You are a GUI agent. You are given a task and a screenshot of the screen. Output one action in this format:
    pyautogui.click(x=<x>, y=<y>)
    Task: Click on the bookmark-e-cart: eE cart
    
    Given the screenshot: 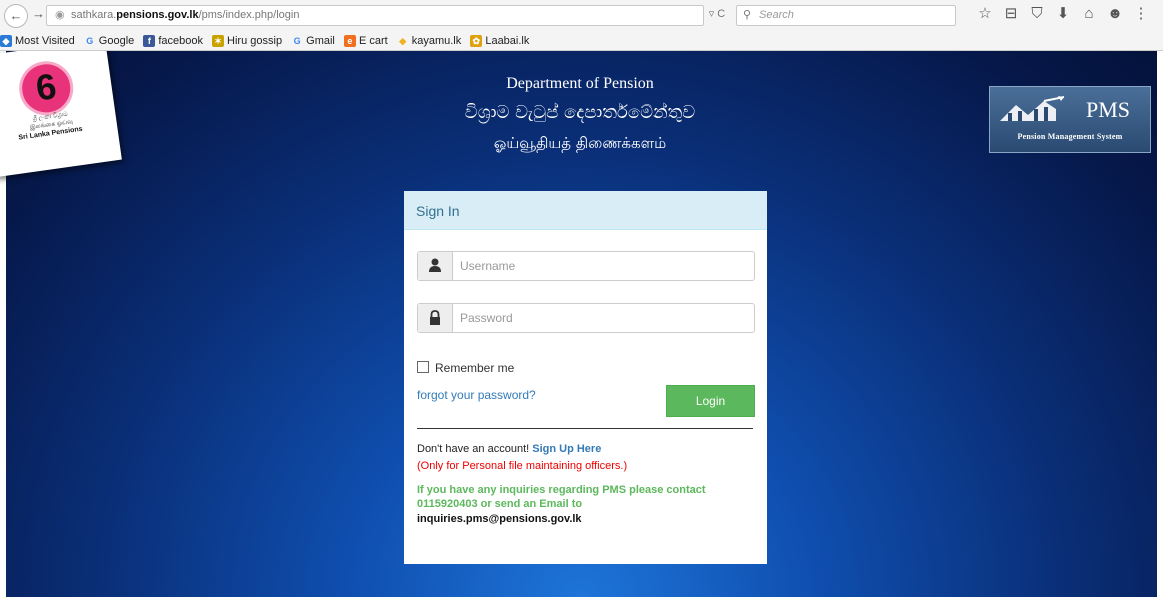 What is the action you would take?
    pyautogui.click(x=365, y=41)
    